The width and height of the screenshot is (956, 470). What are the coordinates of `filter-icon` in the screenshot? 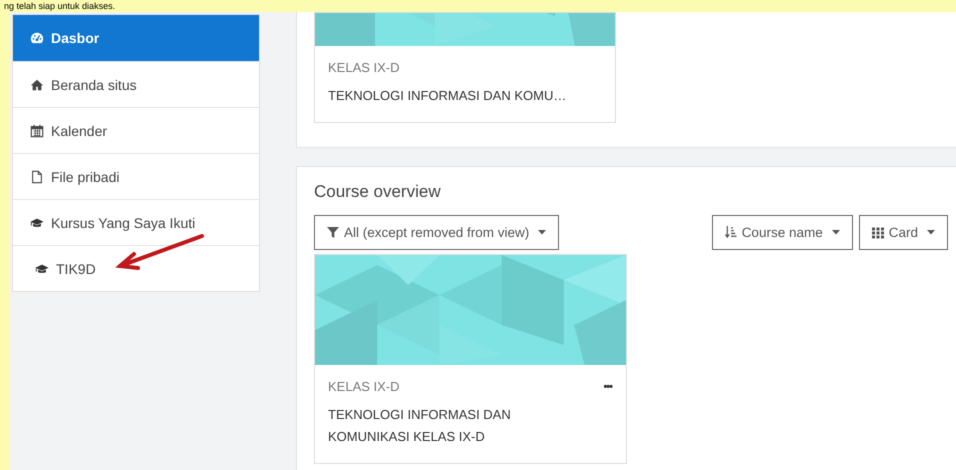 It's located at (333, 232).